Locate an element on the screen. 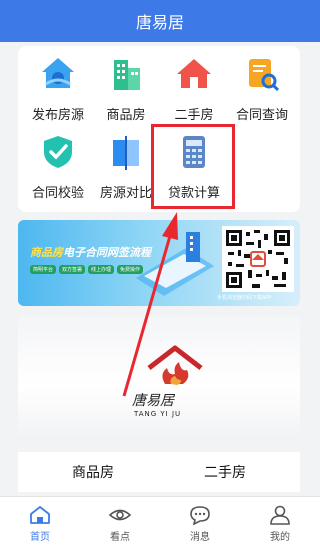 The height and width of the screenshot is (550, 320). commercial-building-icon is located at coordinates (127, 75).